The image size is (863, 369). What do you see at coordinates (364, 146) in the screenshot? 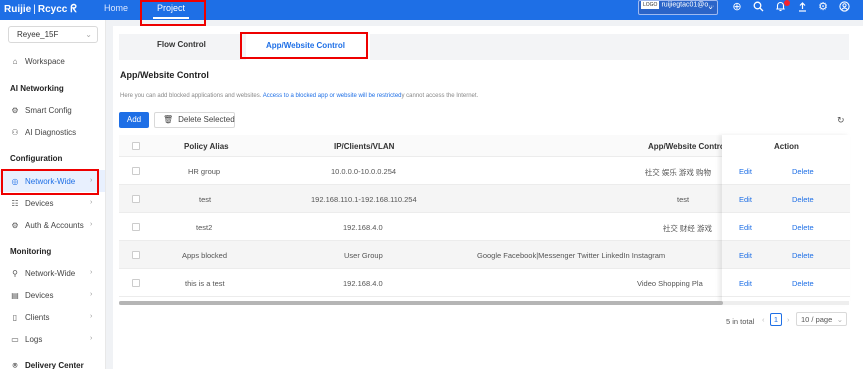
I see `column-target: IP/Clients/VLAN` at bounding box center [364, 146].